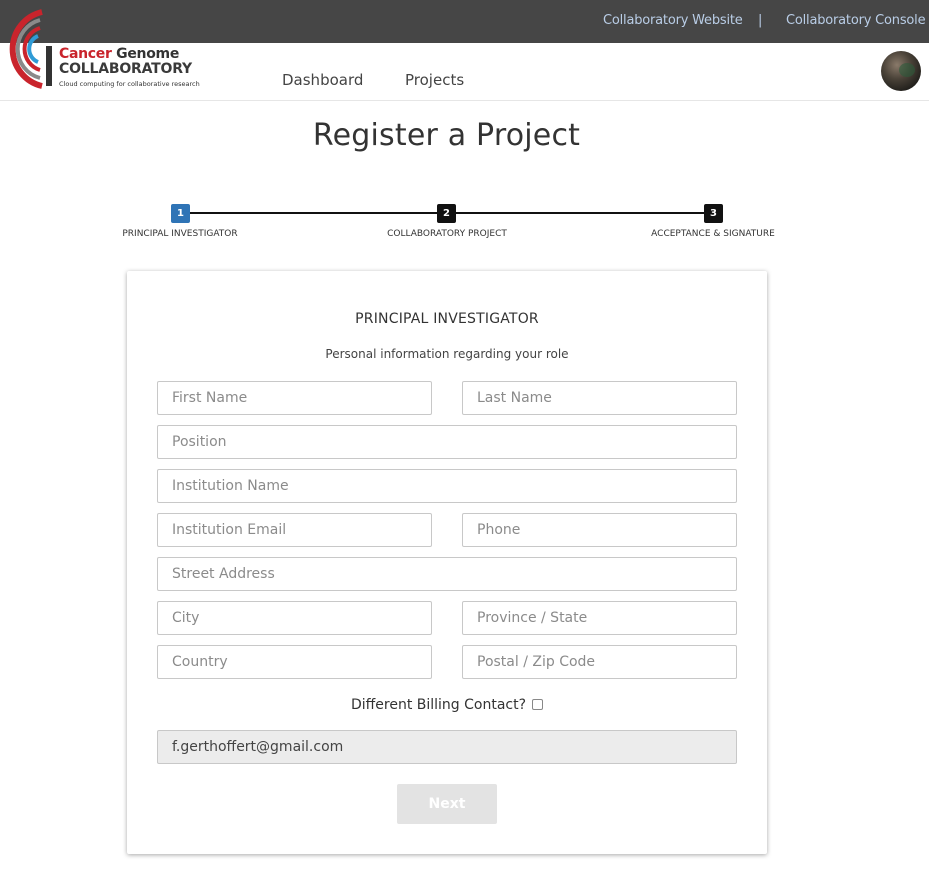  What do you see at coordinates (447, 574) in the screenshot?
I see `street-address-input` at bounding box center [447, 574].